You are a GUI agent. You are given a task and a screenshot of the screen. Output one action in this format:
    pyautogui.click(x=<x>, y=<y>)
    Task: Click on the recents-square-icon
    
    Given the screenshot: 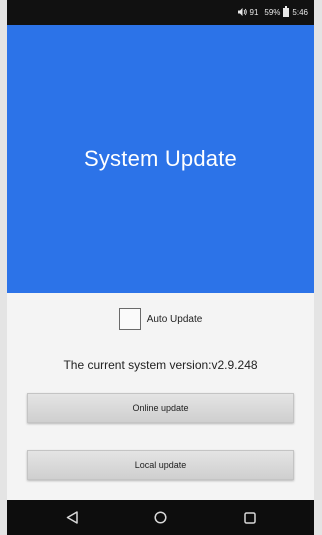 What is the action you would take?
    pyautogui.click(x=250, y=518)
    